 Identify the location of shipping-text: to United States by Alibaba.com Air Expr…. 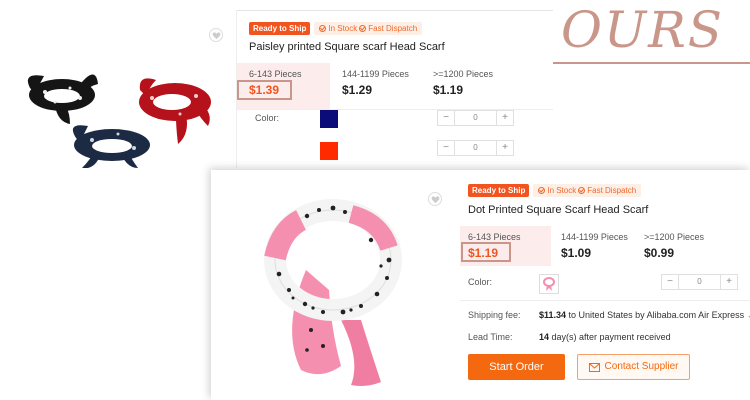
(656, 315).